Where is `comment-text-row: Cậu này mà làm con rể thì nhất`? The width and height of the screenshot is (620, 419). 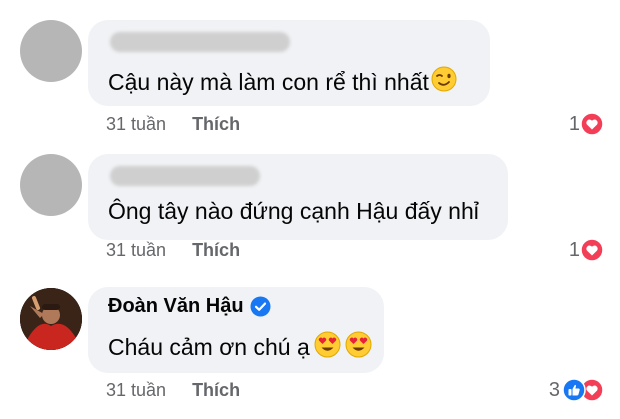
comment-text-row: Cậu này mà làm con rể thì nhất is located at coordinates (282, 82).